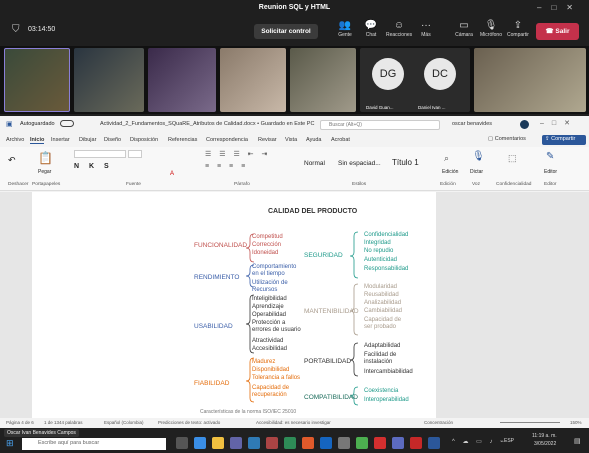 This screenshot has height=453, width=589. What do you see at coordinates (94, 444) in the screenshot?
I see `taskbar-search-input: Escribe aquí para buscar` at bounding box center [94, 444].